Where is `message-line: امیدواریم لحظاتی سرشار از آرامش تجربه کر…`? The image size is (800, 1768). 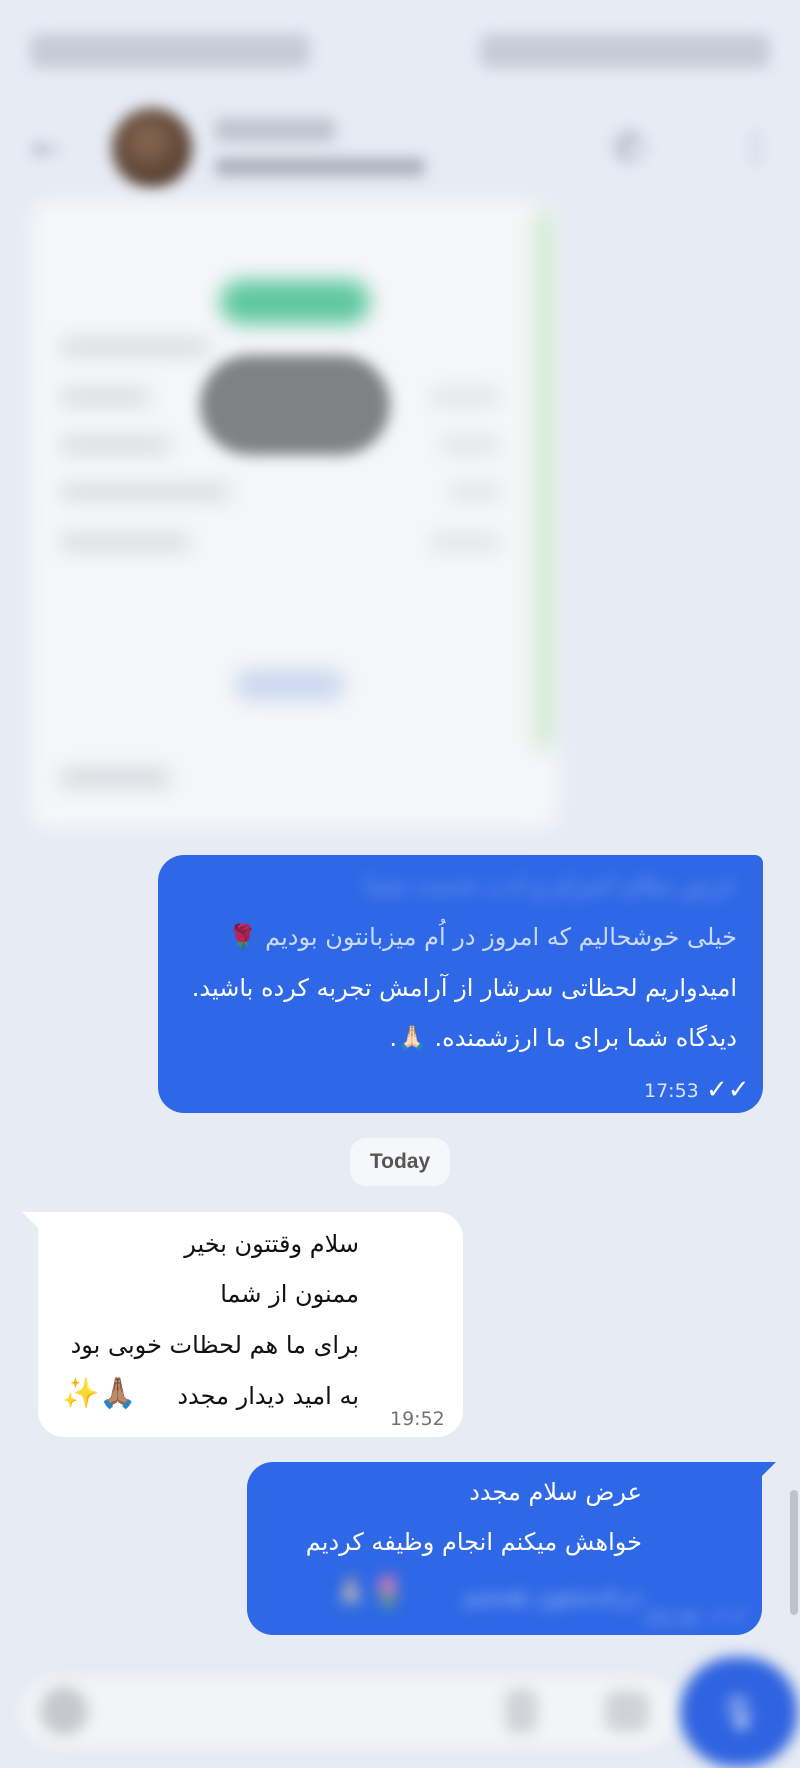 message-line: امیدواریم لحظاتی سرشار از آرامش تجربه کر… is located at coordinates (464, 988).